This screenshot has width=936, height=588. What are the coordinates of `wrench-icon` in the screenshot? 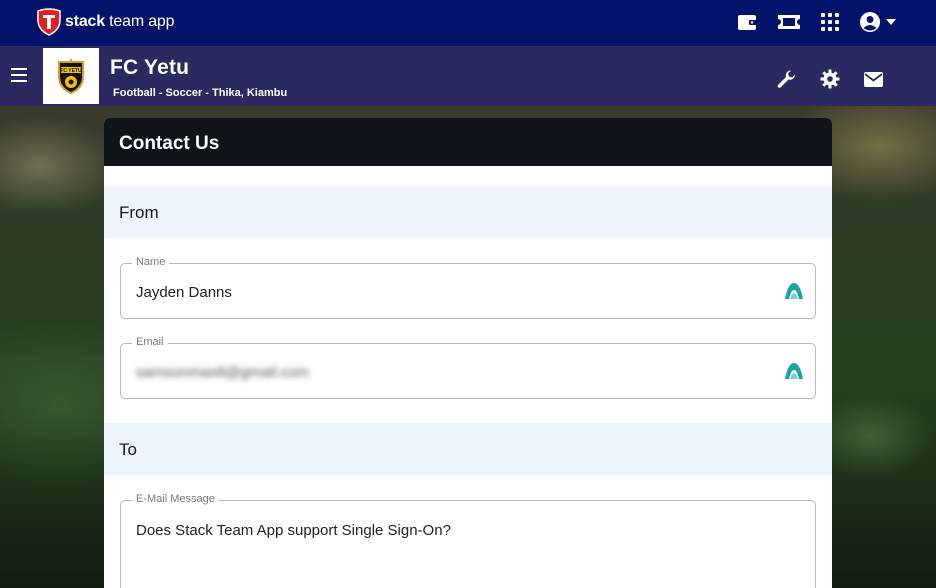 It's located at (786, 79).